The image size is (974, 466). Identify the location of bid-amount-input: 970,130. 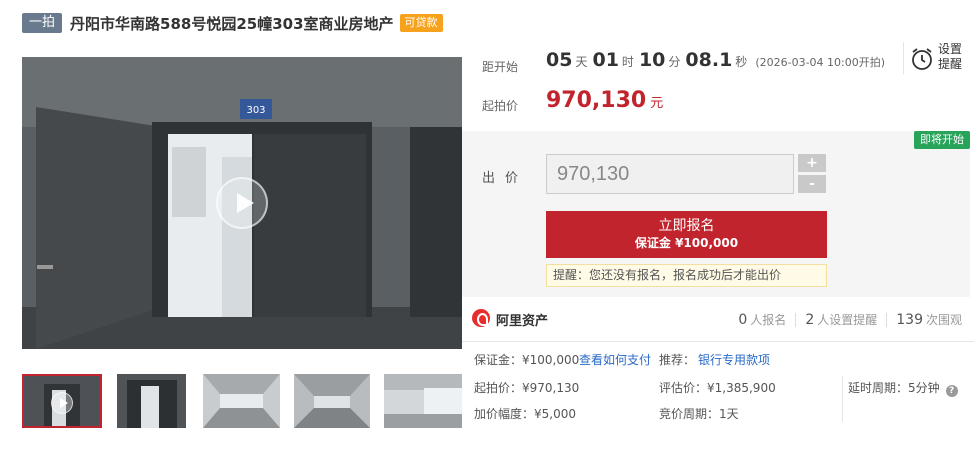
(670, 174).